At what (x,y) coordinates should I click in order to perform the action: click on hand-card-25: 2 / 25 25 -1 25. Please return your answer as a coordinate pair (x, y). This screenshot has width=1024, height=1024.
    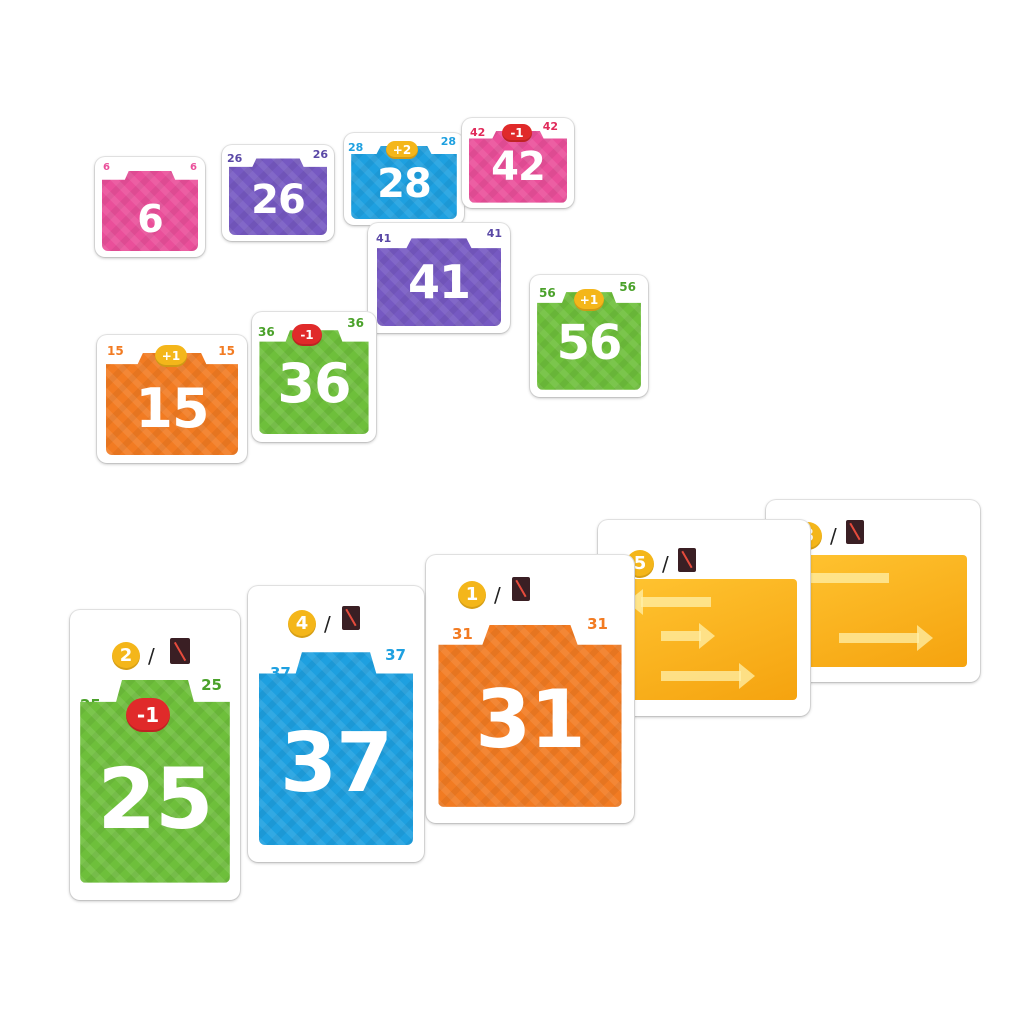
    Looking at the image, I should click on (155, 755).